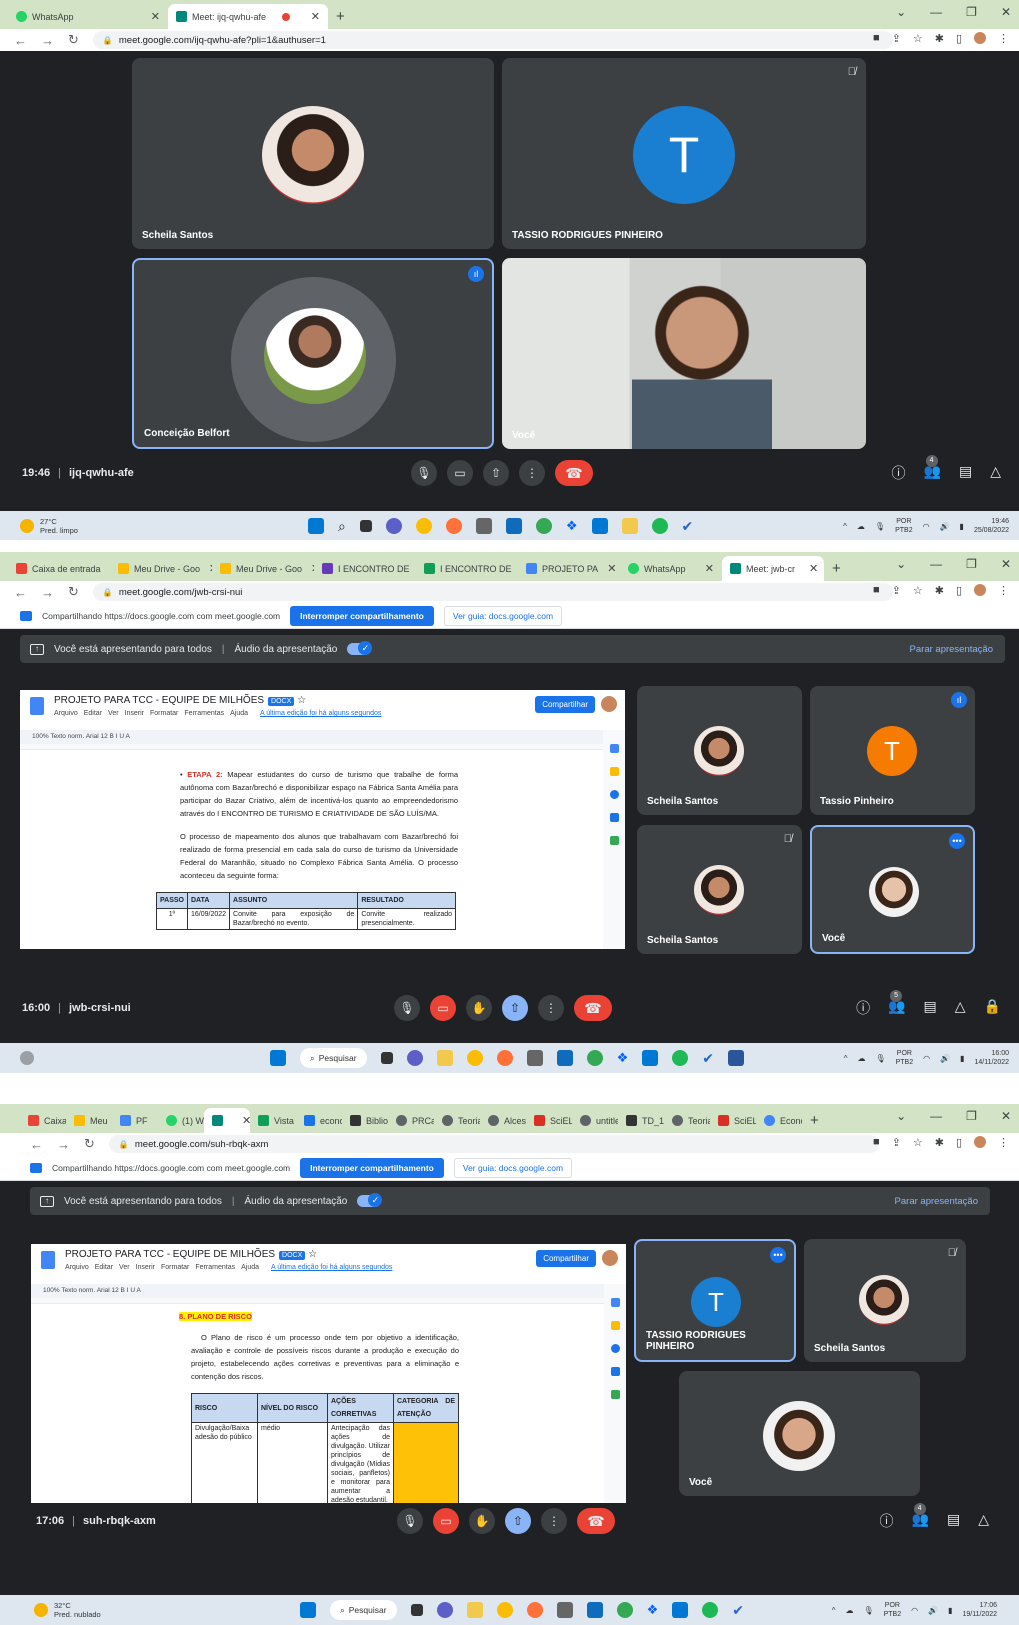 The height and width of the screenshot is (1625, 1019). I want to click on chrome-icon, so click(504, 1610).